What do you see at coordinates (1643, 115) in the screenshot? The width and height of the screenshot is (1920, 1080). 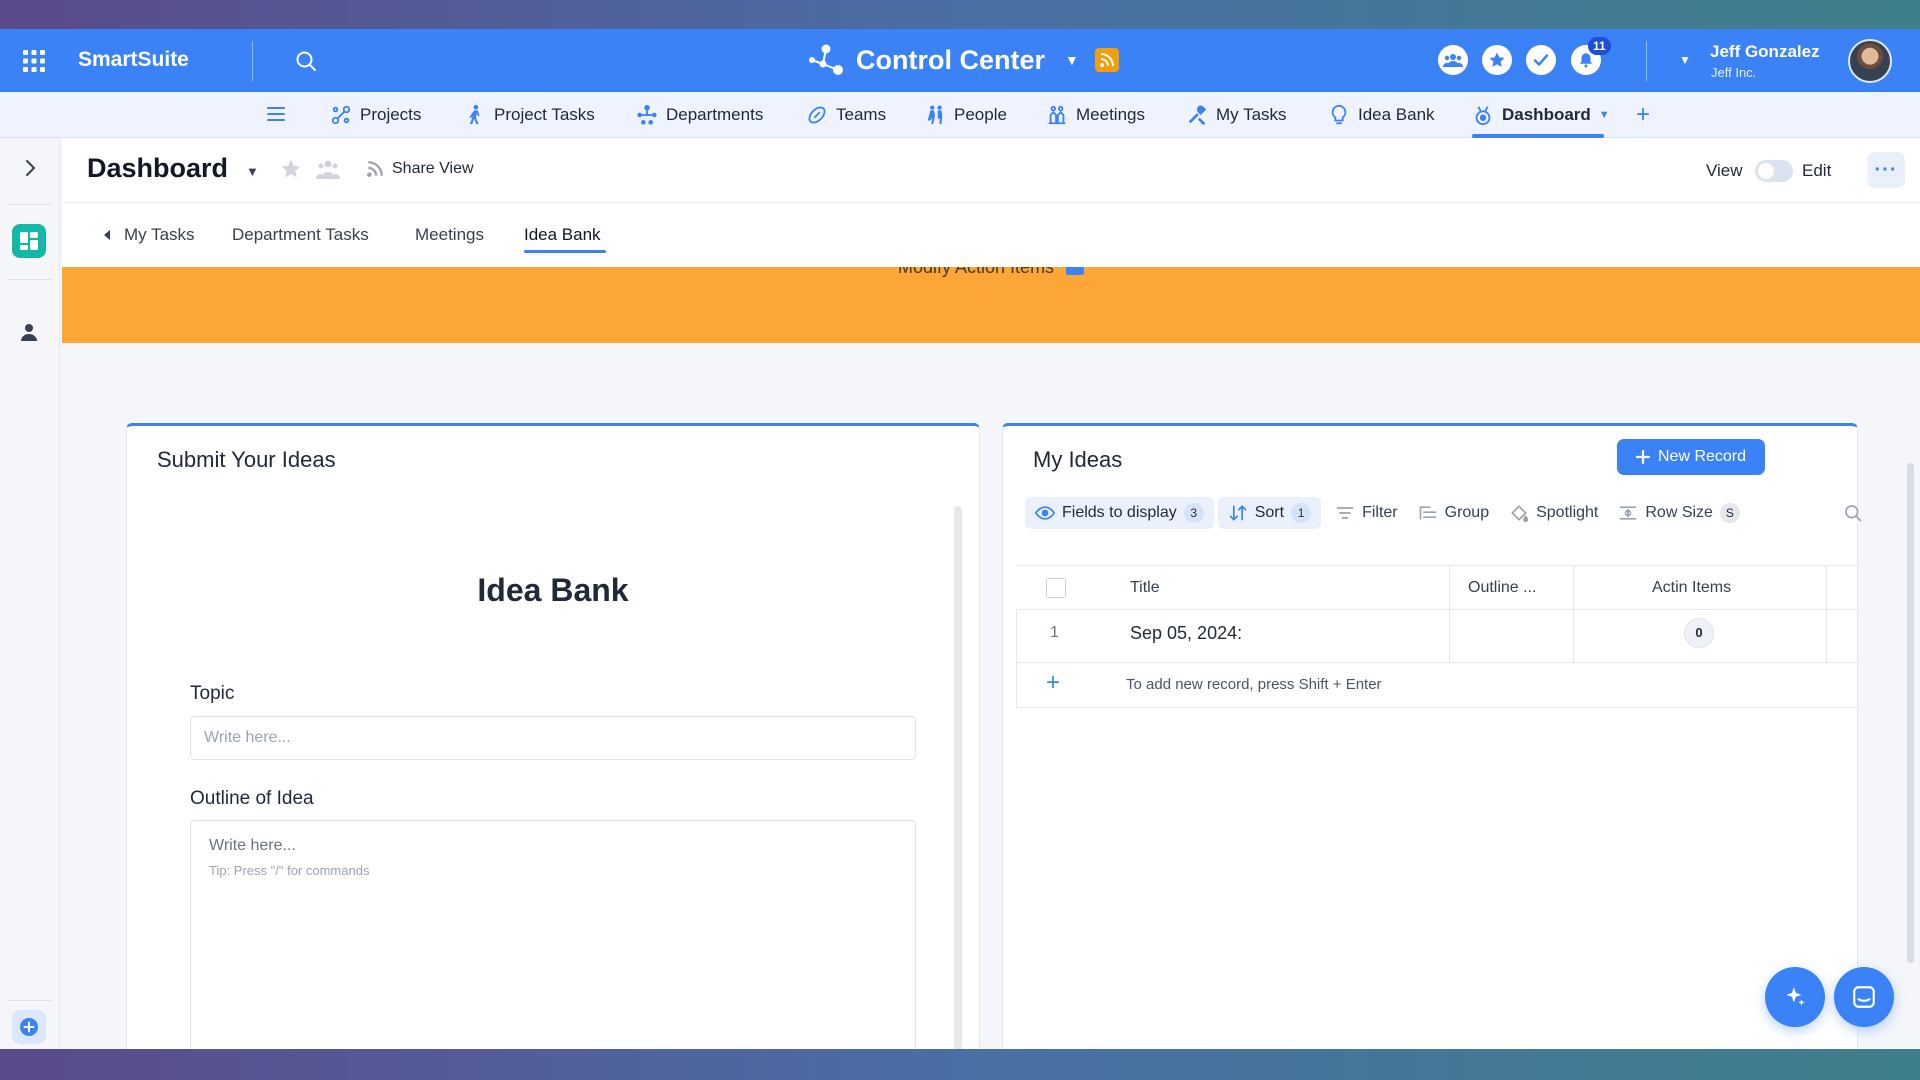 I see `add-app-button: +` at bounding box center [1643, 115].